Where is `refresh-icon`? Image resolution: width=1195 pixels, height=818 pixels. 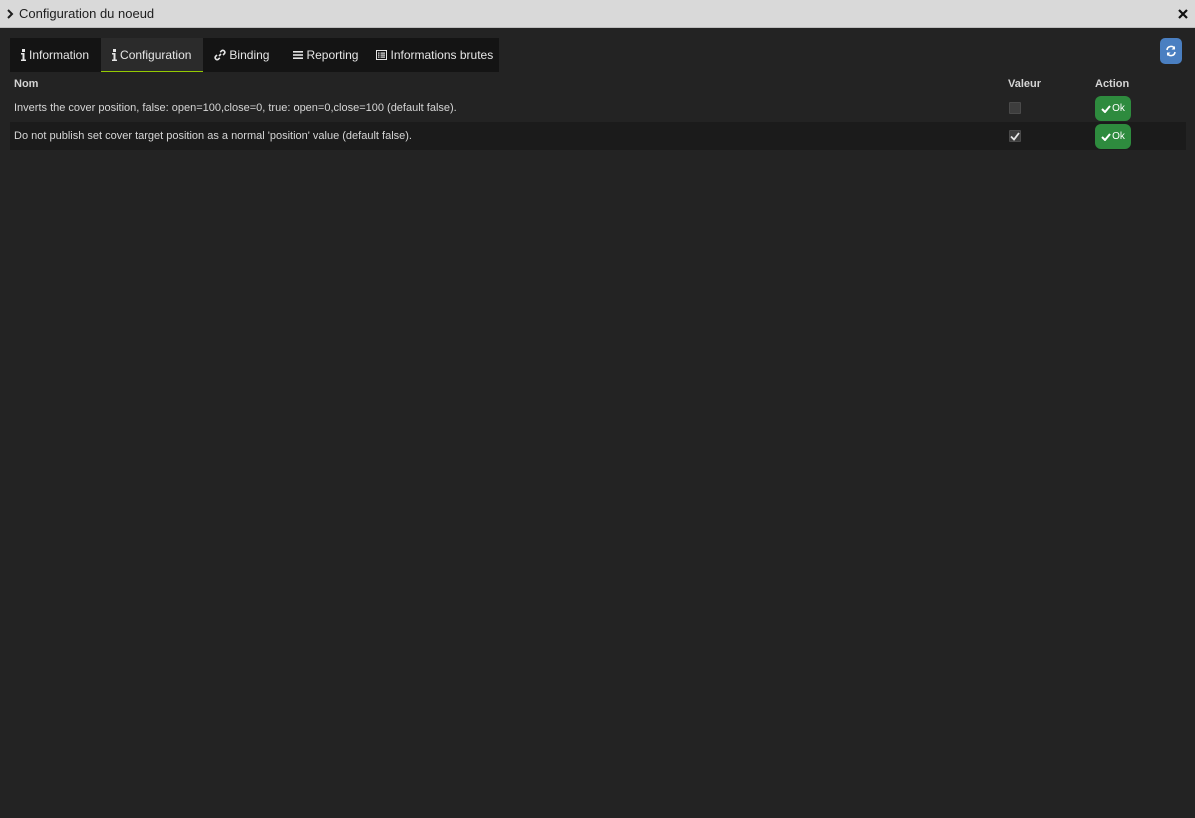
refresh-icon is located at coordinates (1171, 51).